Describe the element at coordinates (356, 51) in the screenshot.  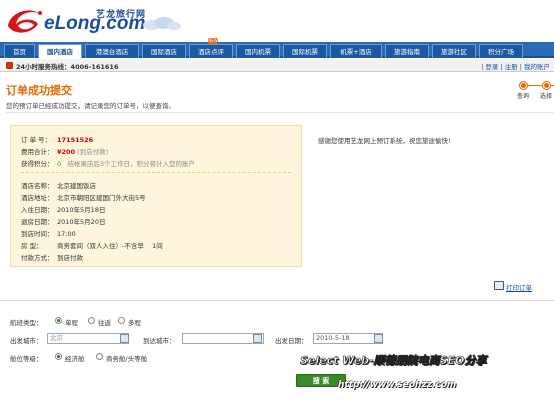
I see `nav-tab-flight-hotel: 机票+酒店` at that location.